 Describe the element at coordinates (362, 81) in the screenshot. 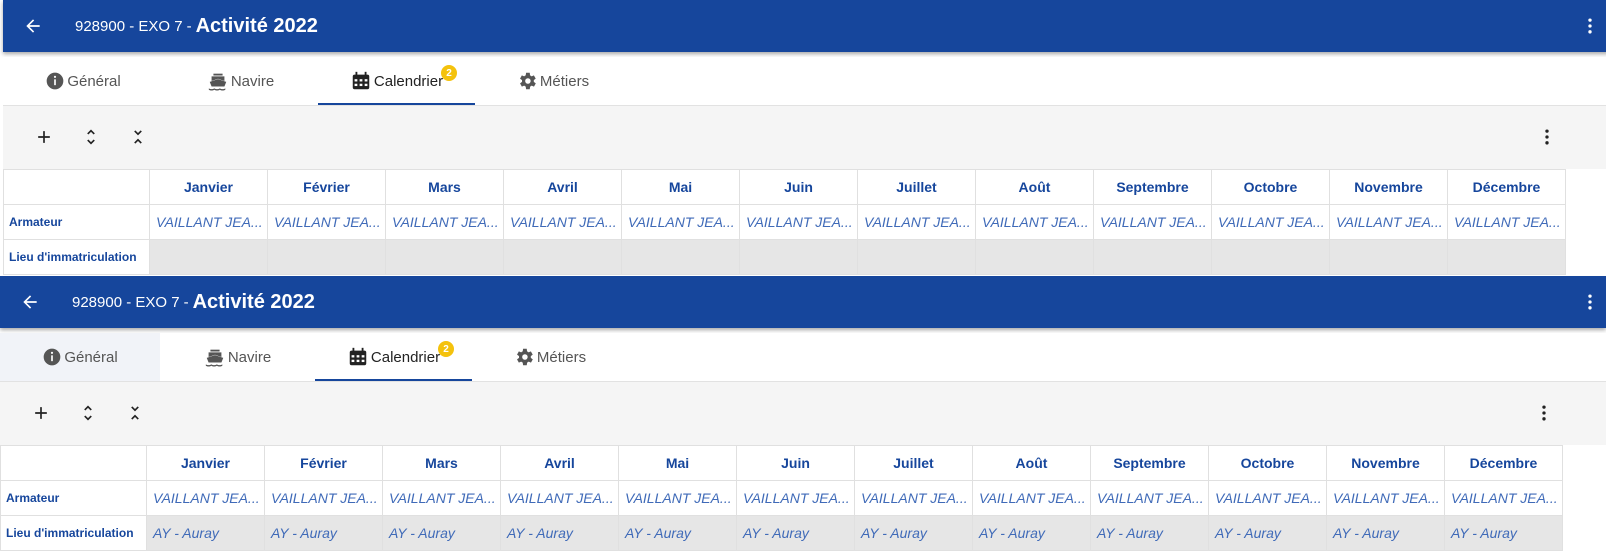

I see `calendar-icon` at that location.